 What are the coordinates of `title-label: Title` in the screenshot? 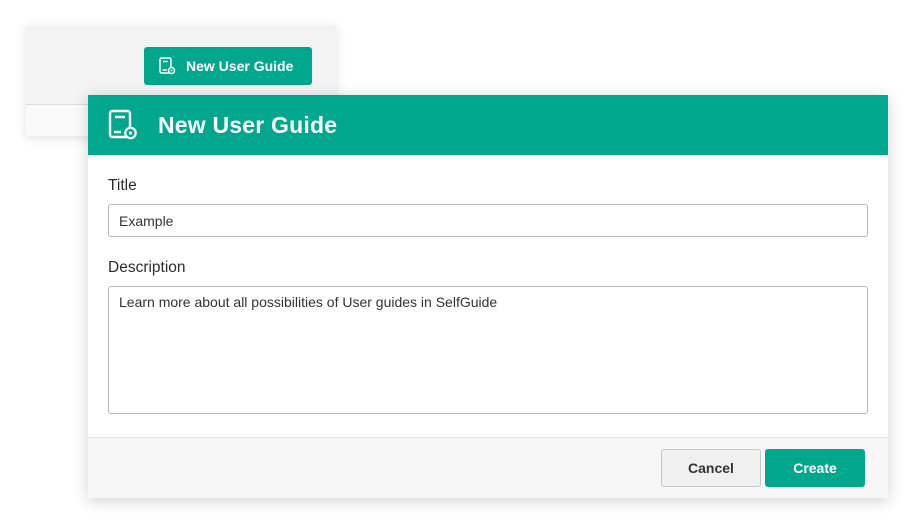 It's located at (122, 185).